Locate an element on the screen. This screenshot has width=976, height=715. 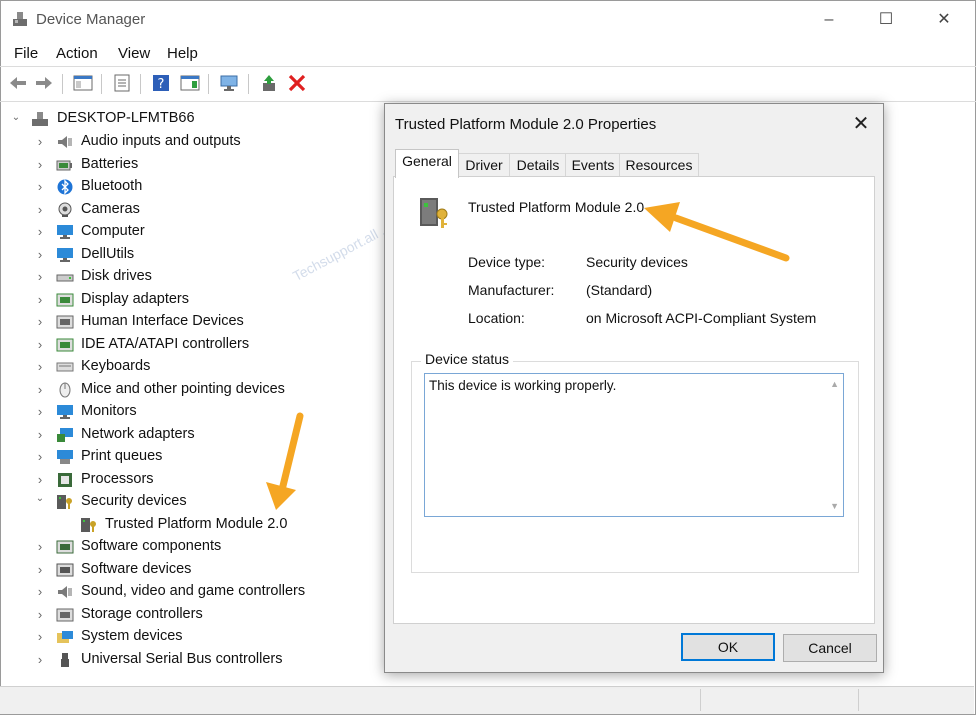
window-title: Device Manager is located at coordinates (91, 19).